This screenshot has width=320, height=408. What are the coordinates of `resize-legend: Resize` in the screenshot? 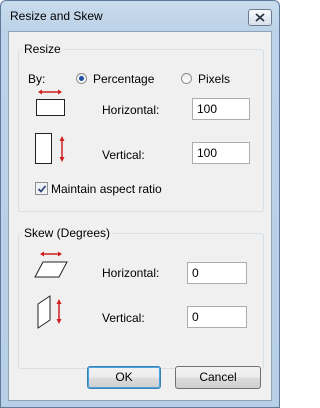 It's located at (42, 49).